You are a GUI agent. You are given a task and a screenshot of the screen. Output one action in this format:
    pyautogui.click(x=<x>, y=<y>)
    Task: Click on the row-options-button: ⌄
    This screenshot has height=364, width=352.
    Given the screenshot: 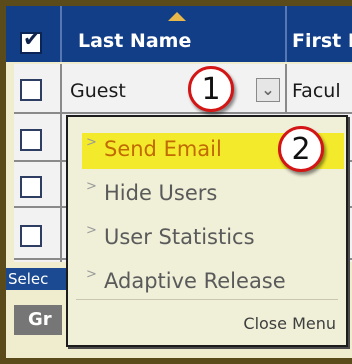 What is the action you would take?
    pyautogui.click(x=268, y=90)
    